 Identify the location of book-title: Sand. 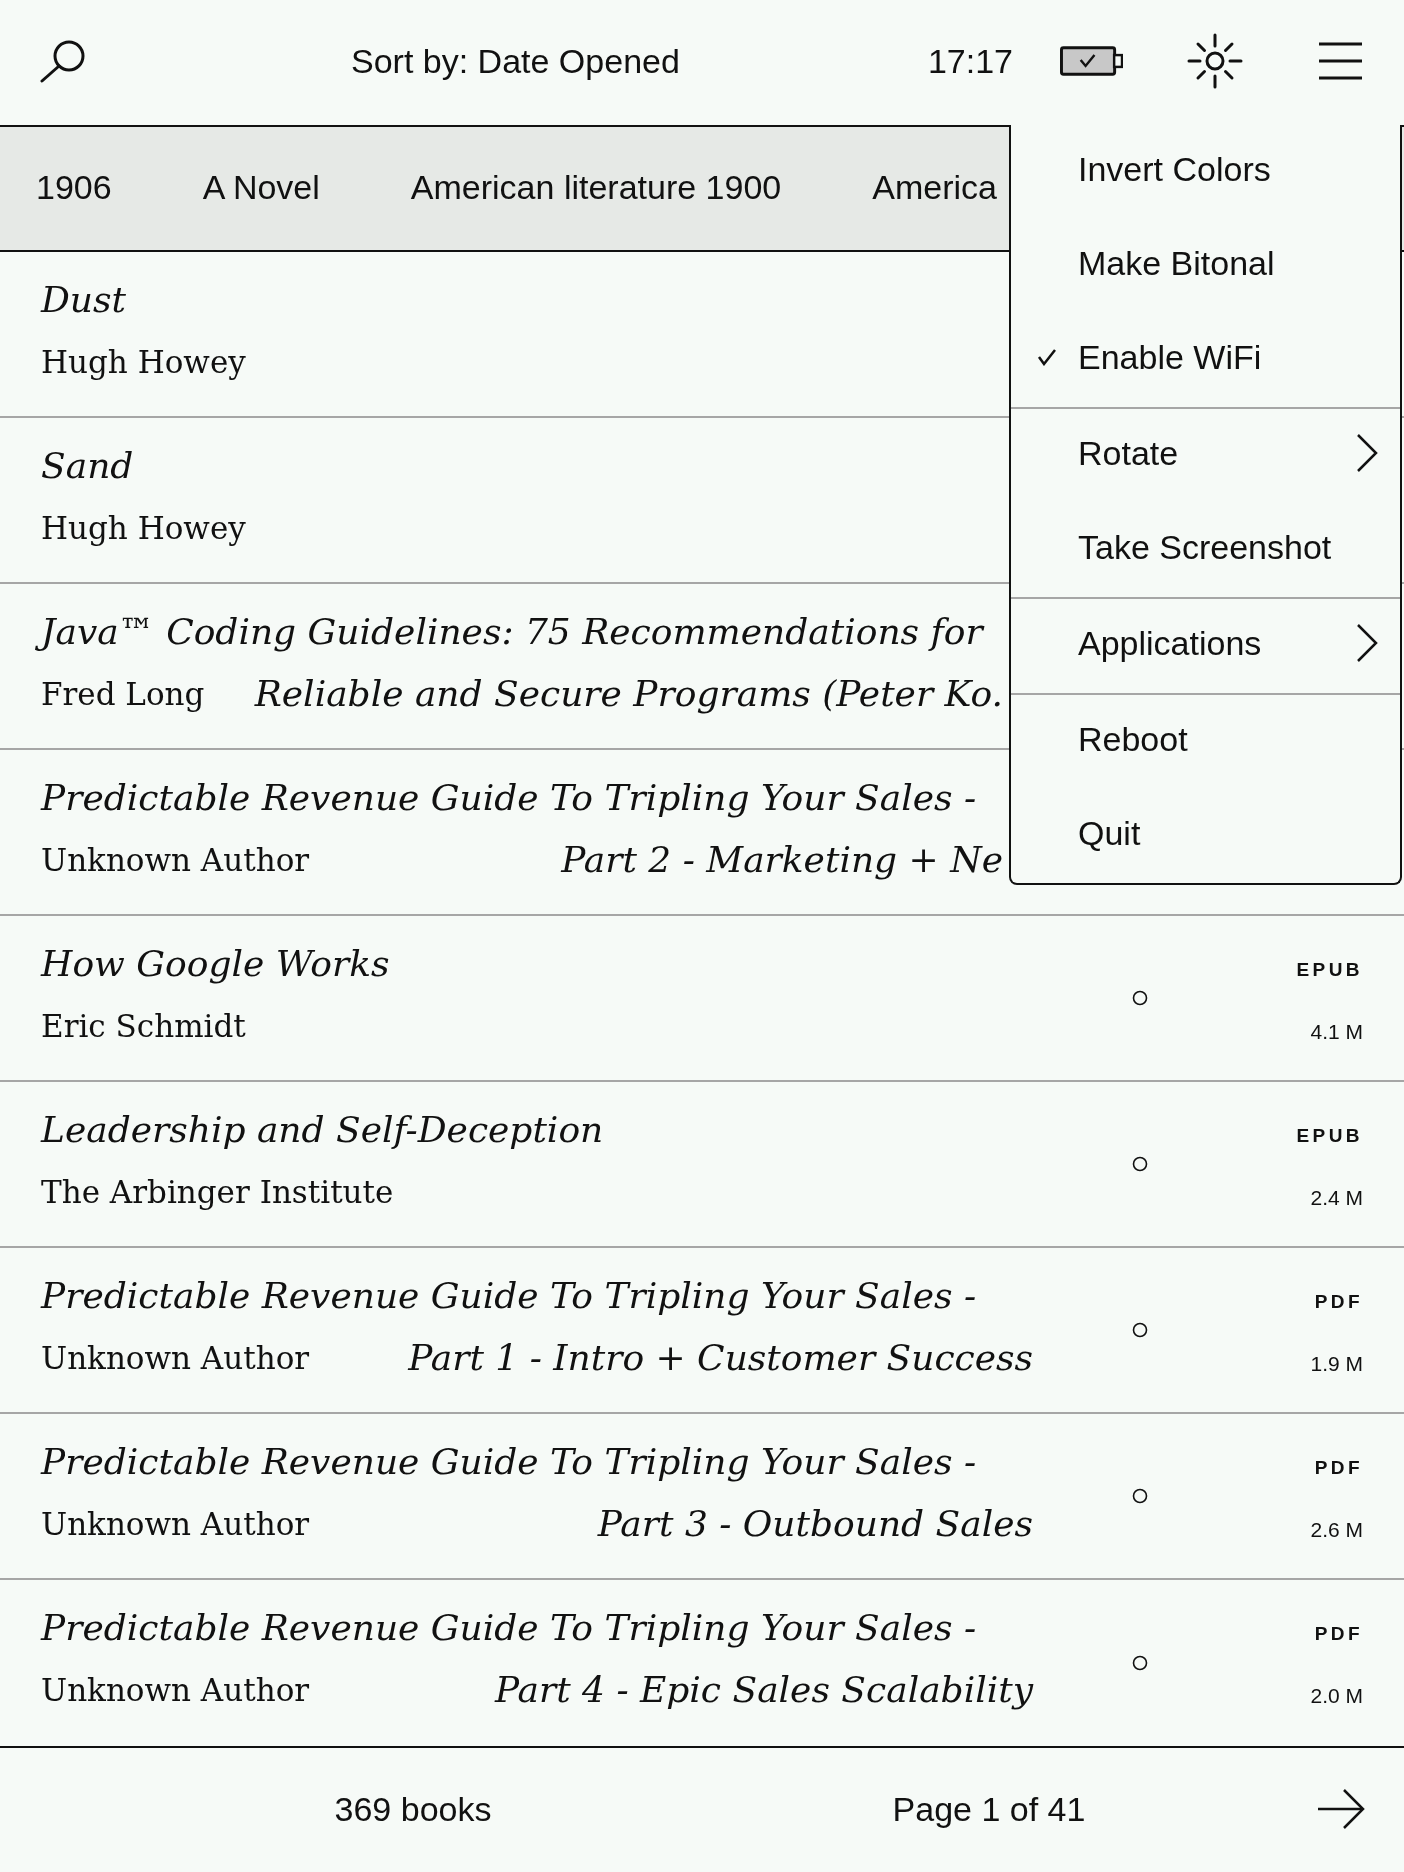
(87, 466).